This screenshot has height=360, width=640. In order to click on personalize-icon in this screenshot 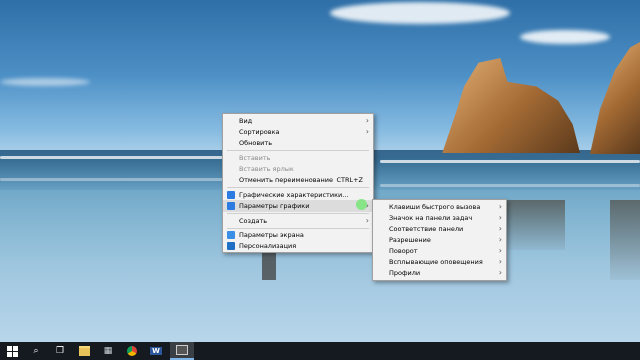, I will do `click(231, 246)`.